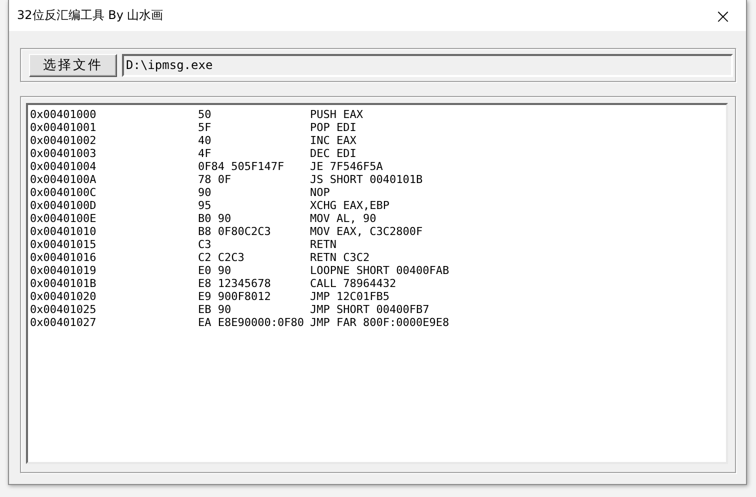 This screenshot has width=756, height=497. I want to click on choose-file-button: 选择文件, so click(73, 65).